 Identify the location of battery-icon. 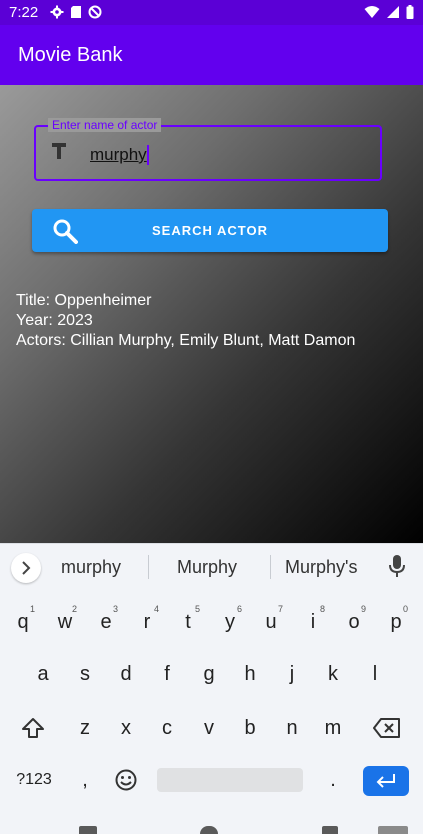
(410, 12).